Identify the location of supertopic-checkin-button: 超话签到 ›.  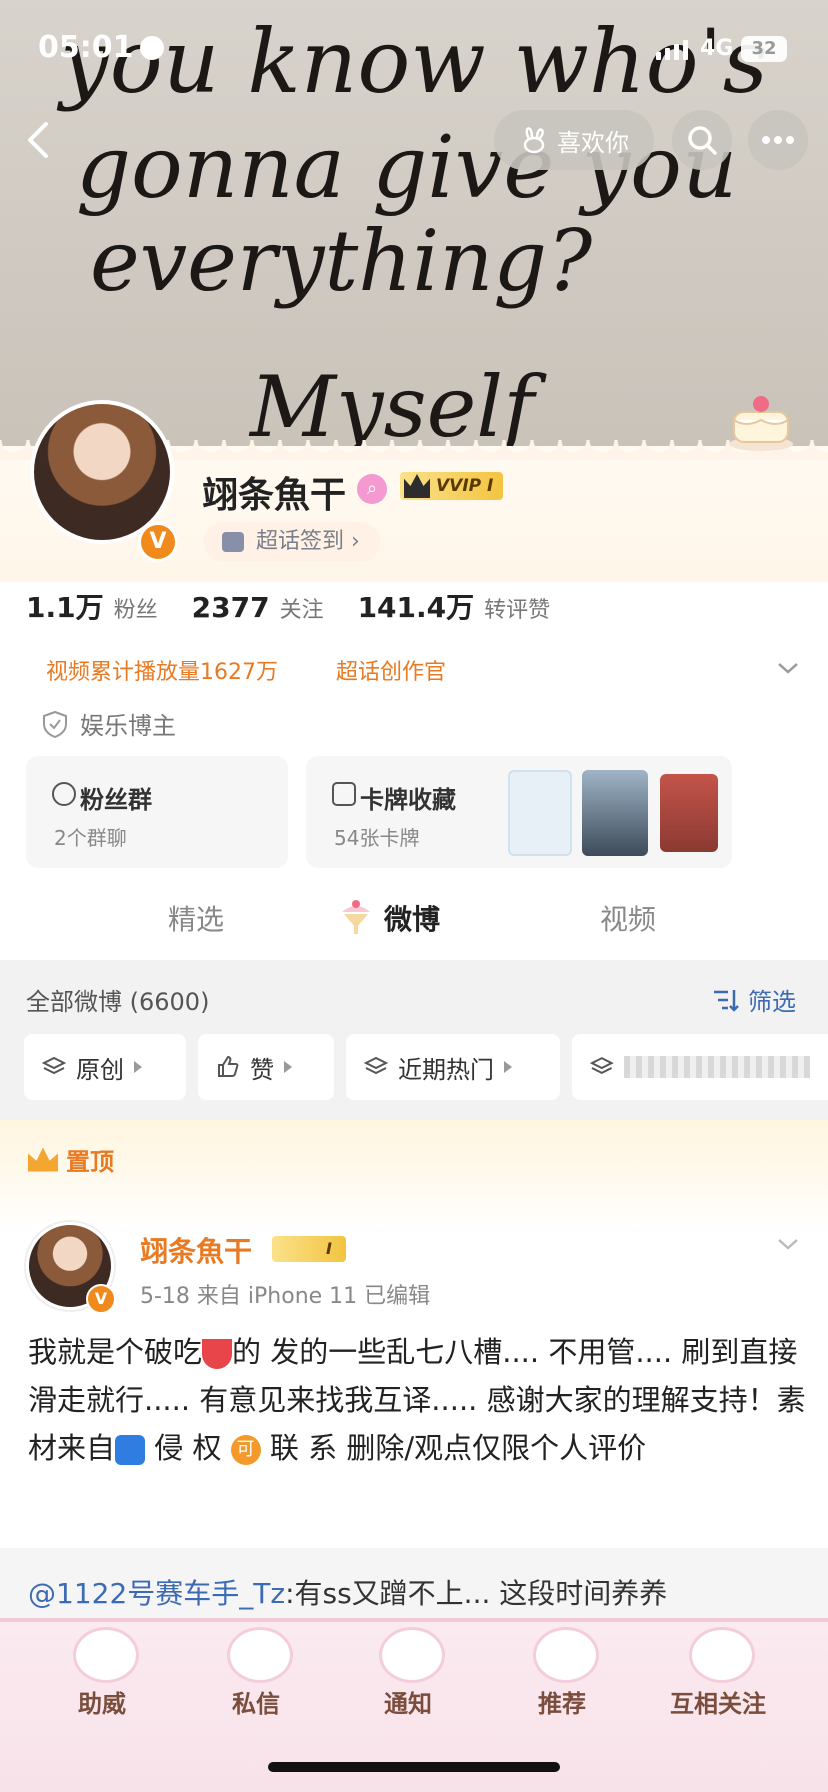
(292, 542).